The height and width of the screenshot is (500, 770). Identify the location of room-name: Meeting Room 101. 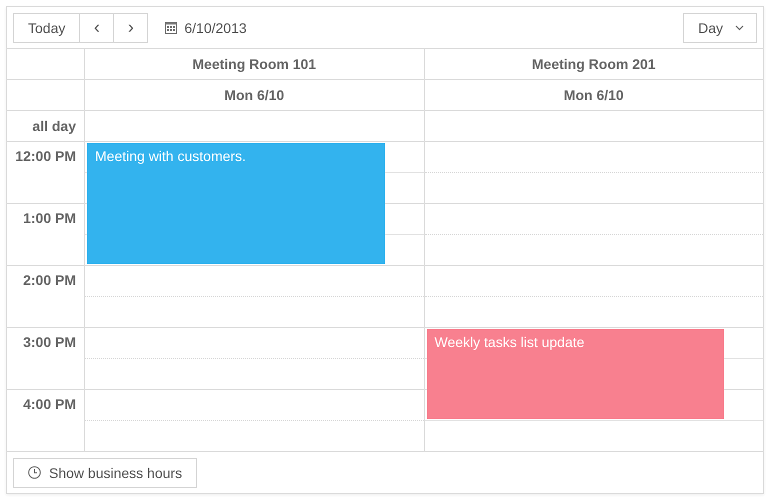
(254, 64).